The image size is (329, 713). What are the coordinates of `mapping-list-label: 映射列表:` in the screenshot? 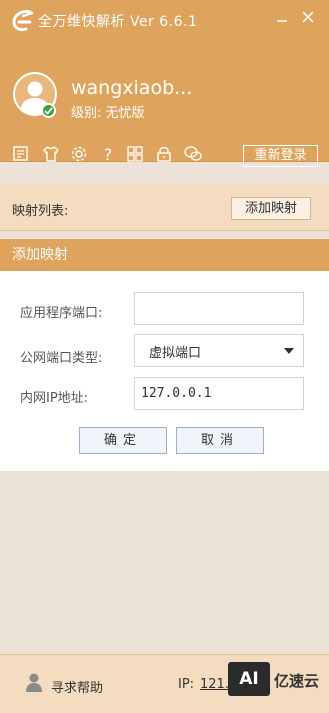 It's located at (40, 211).